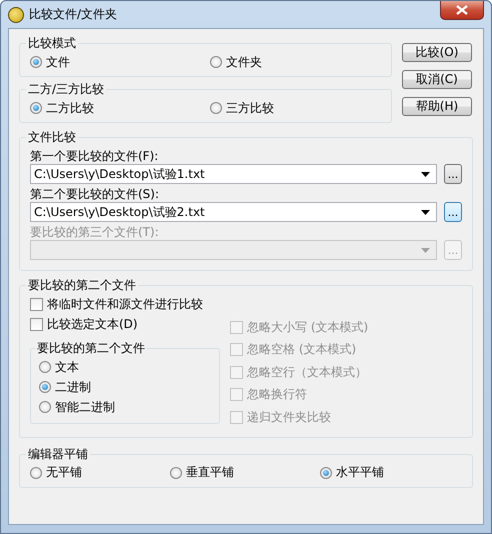 This screenshot has height=534, width=492. I want to click on checkbox-label: 将临时文件和源文件进行比较, so click(125, 304).